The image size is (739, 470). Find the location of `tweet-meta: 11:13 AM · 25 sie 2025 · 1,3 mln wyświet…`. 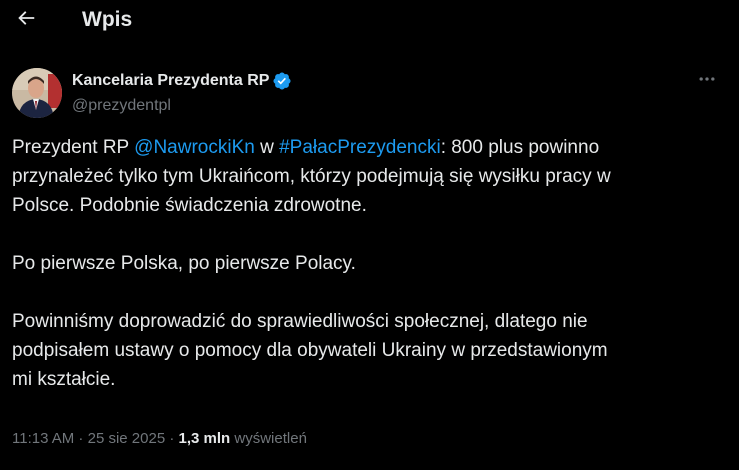

tweet-meta: 11:13 AM · 25 sie 2025 · 1,3 mln wyświet… is located at coordinates (159, 439).